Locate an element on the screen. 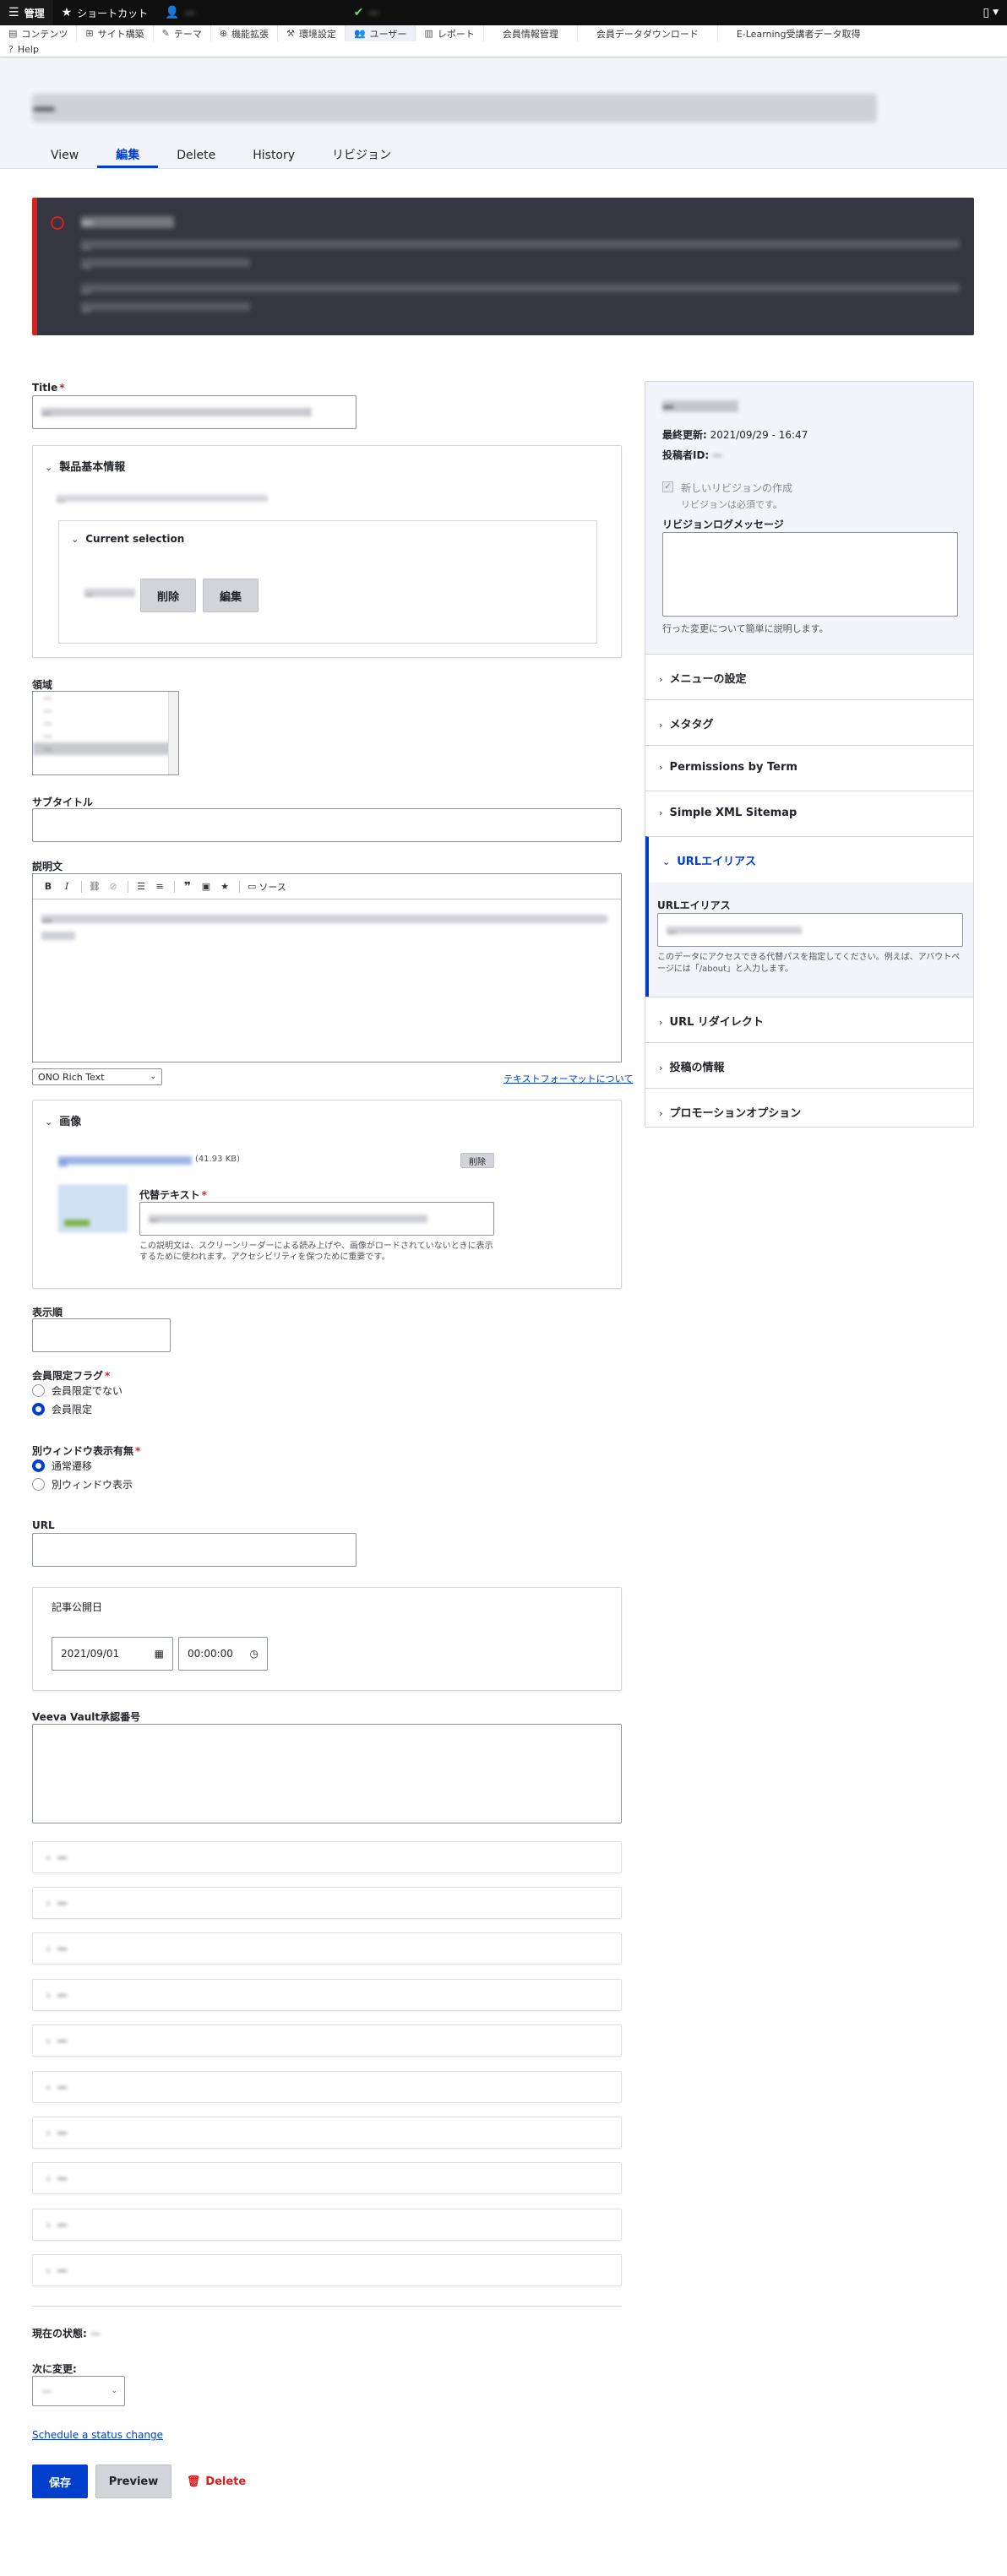  field-area-select: — — — — — is located at coordinates (105, 733).